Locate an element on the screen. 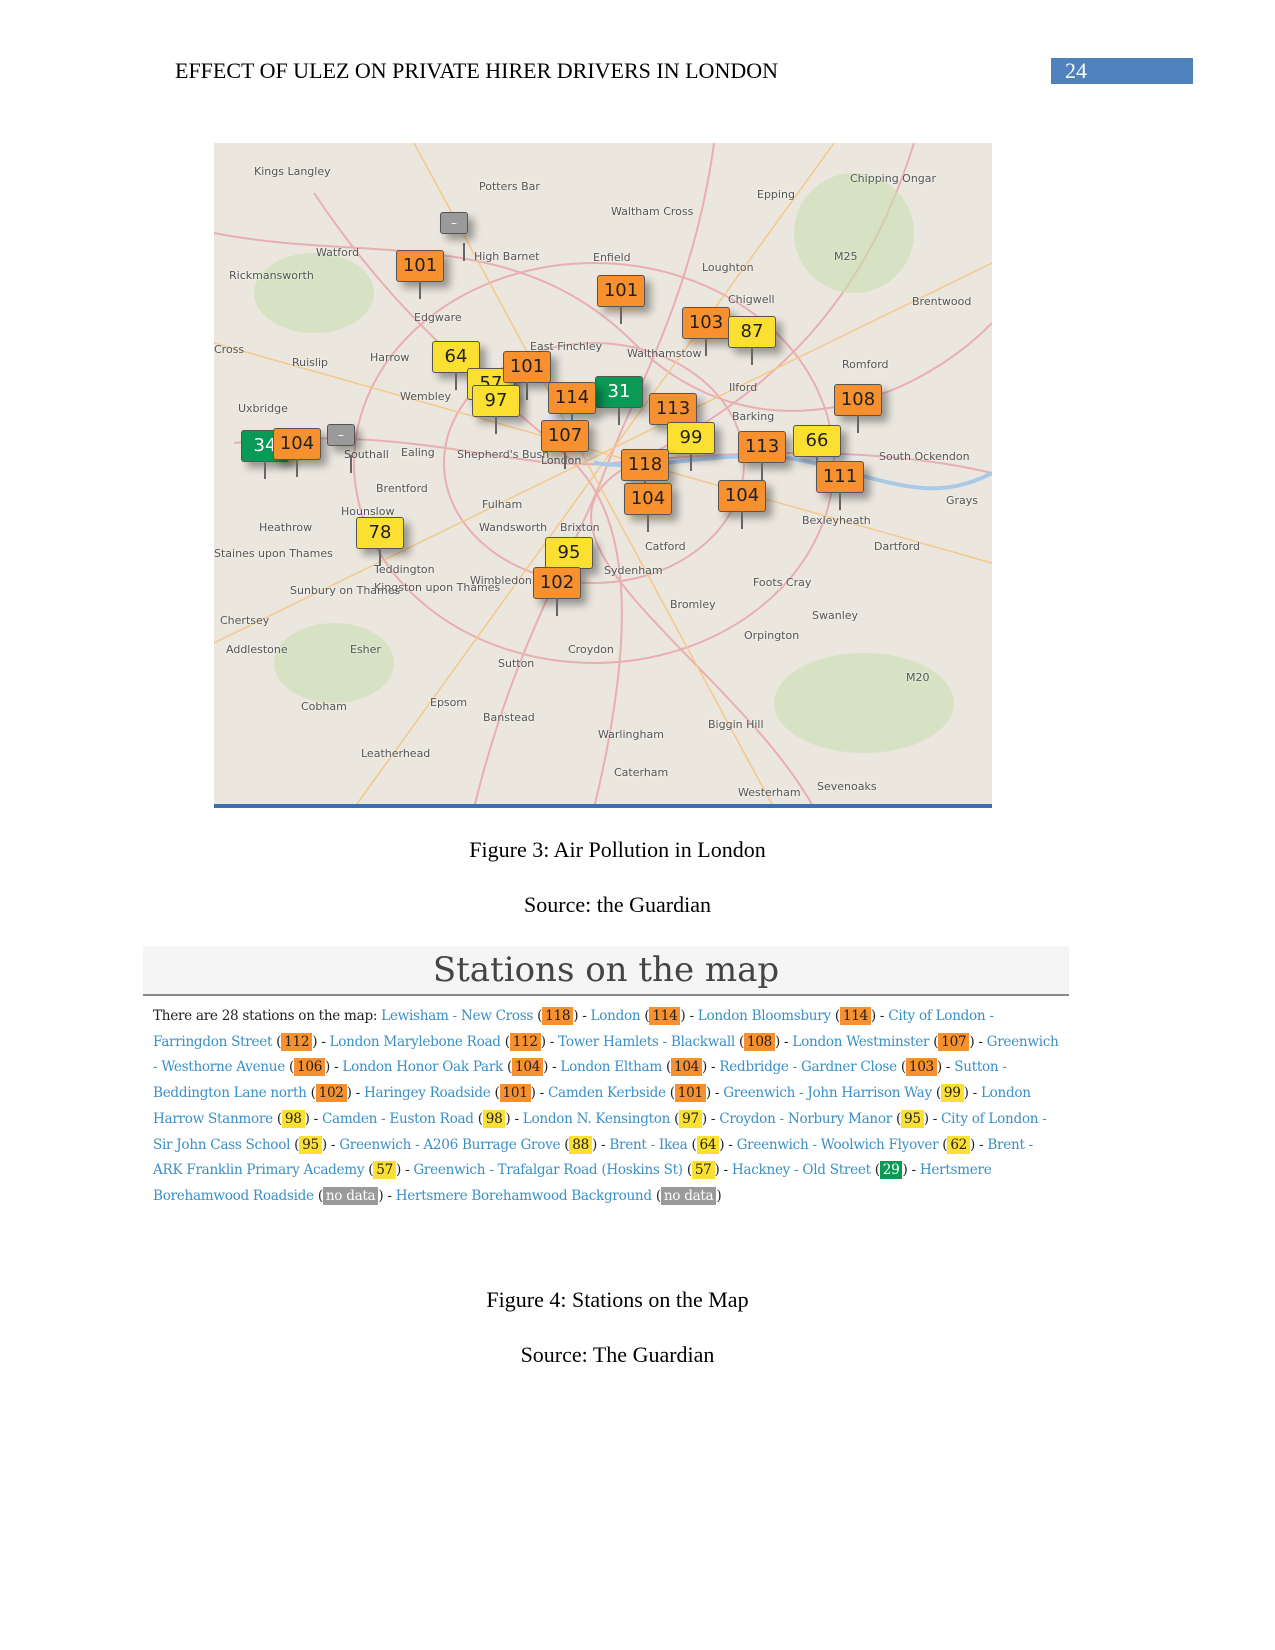  pollution-marker-orange: 107 is located at coordinates (565, 444).